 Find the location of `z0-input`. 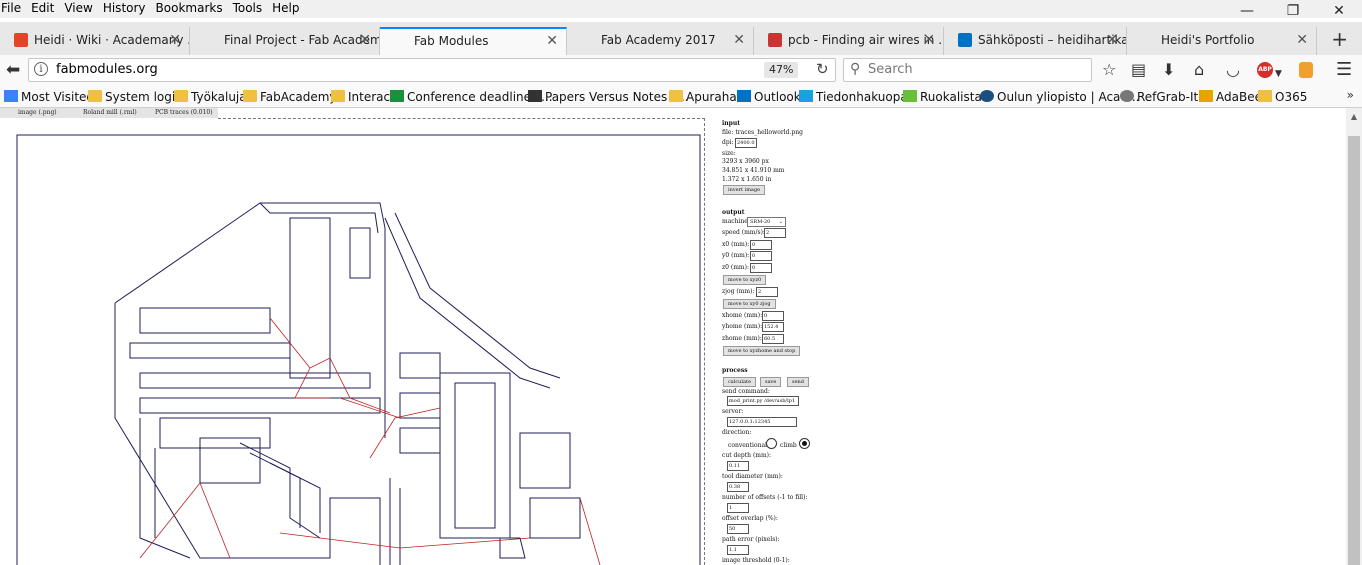

z0-input is located at coordinates (761, 268).